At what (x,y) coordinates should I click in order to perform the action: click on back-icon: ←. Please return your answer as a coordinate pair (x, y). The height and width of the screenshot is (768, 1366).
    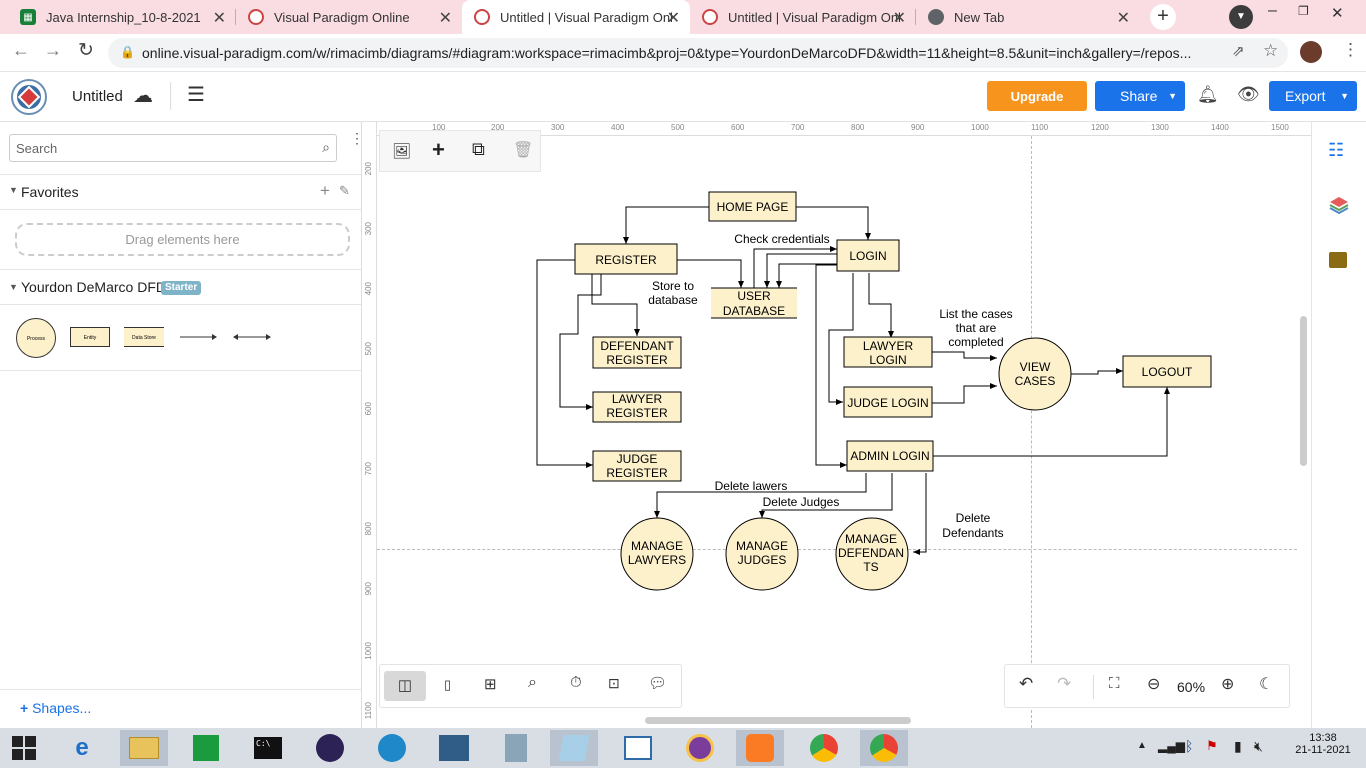
    Looking at the image, I should click on (21, 50).